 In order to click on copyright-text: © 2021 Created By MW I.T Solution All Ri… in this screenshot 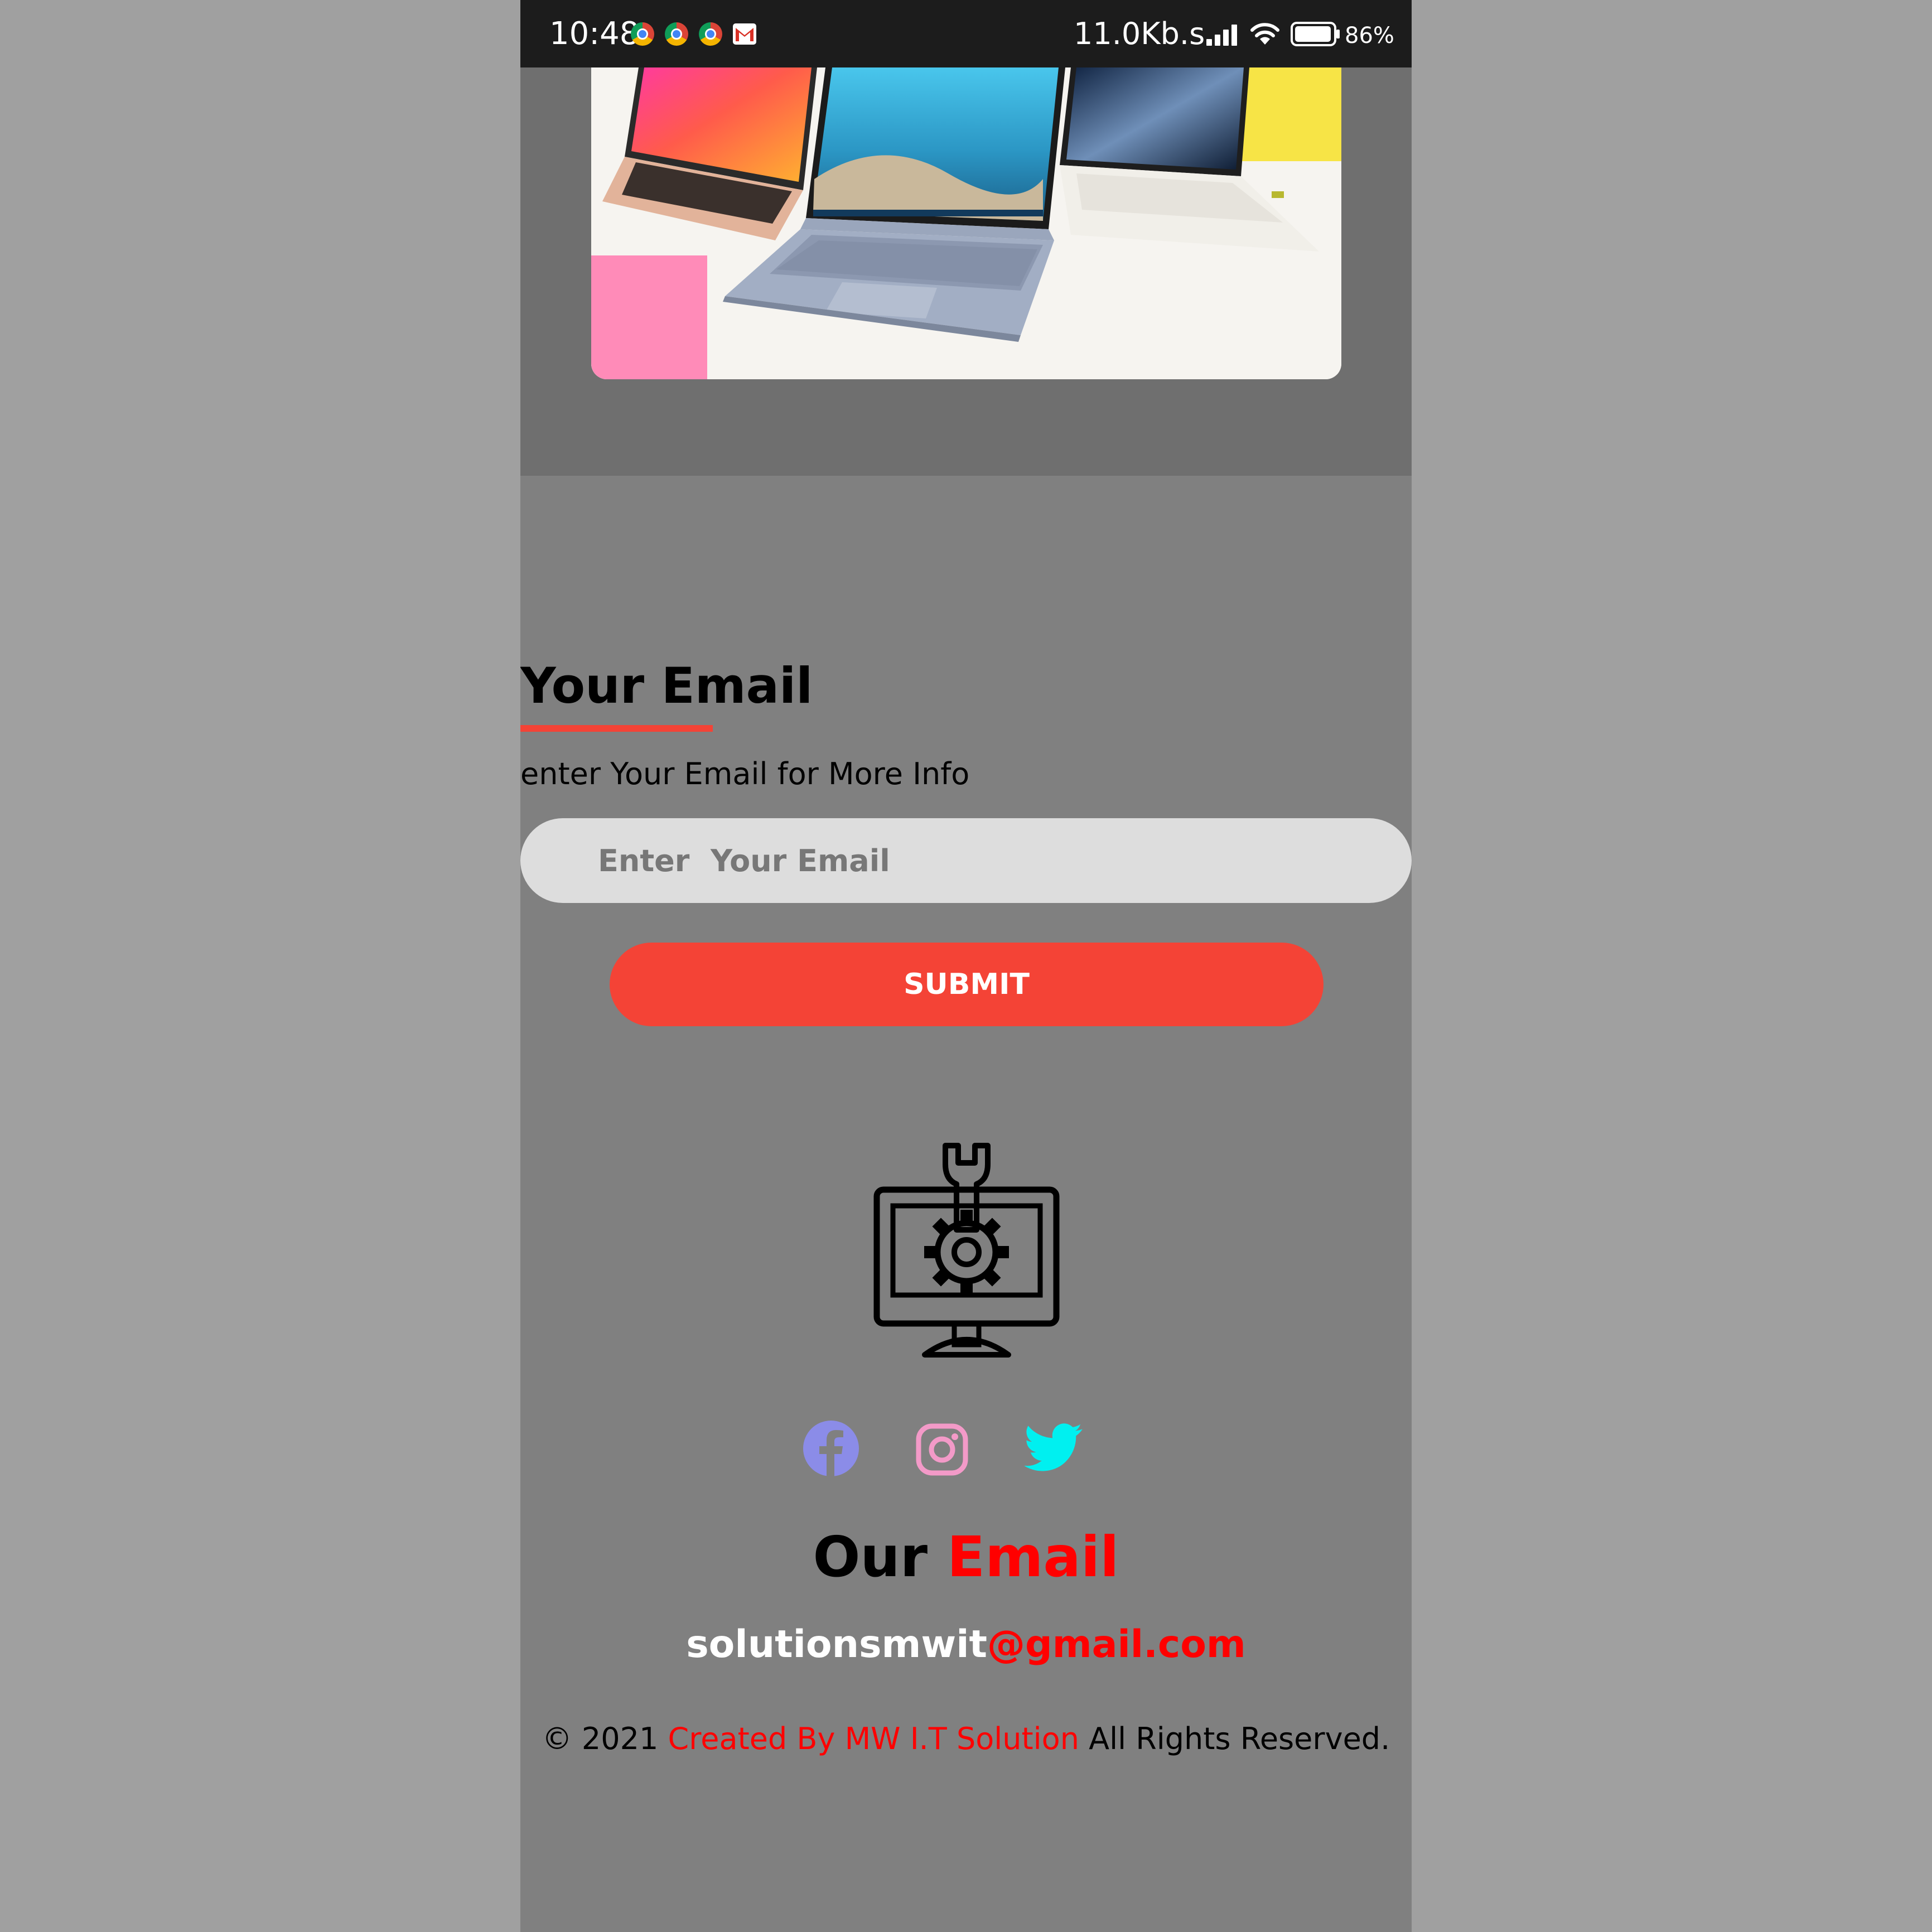, I will do `click(966, 1739)`.